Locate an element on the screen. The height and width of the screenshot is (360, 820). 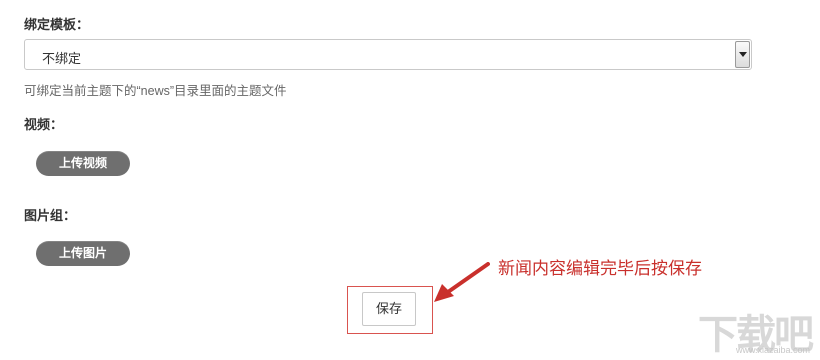
annotation-arrow-icon is located at coordinates (462, 282).